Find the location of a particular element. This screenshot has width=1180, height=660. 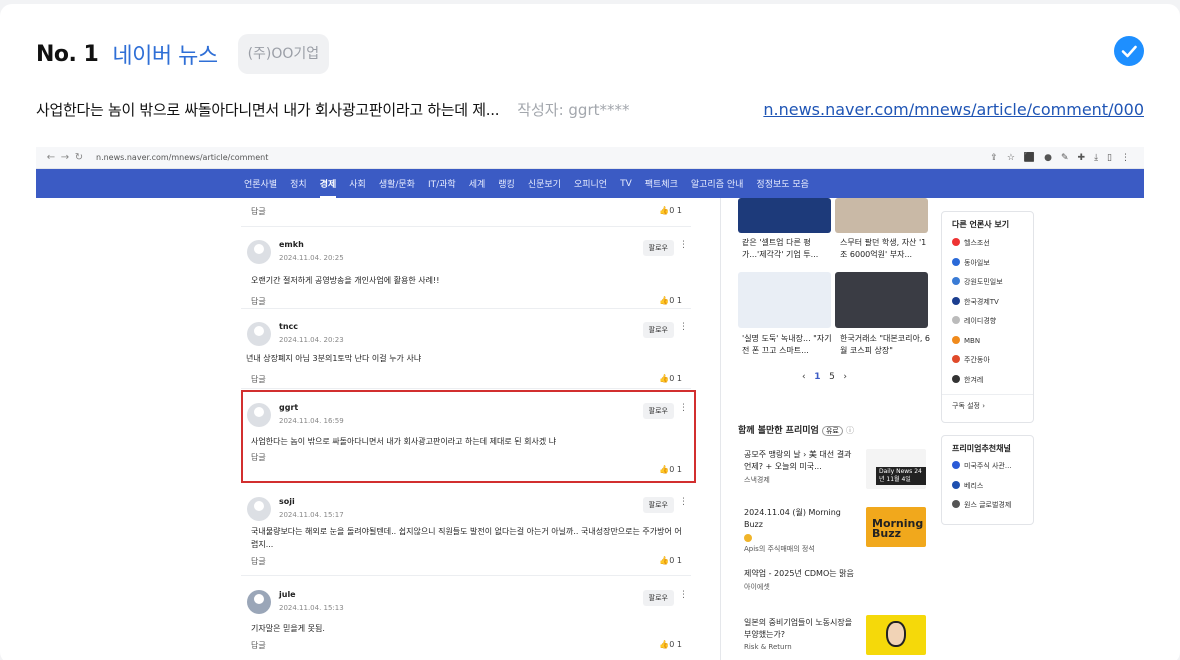

nav-item: 정치 is located at coordinates (298, 183).